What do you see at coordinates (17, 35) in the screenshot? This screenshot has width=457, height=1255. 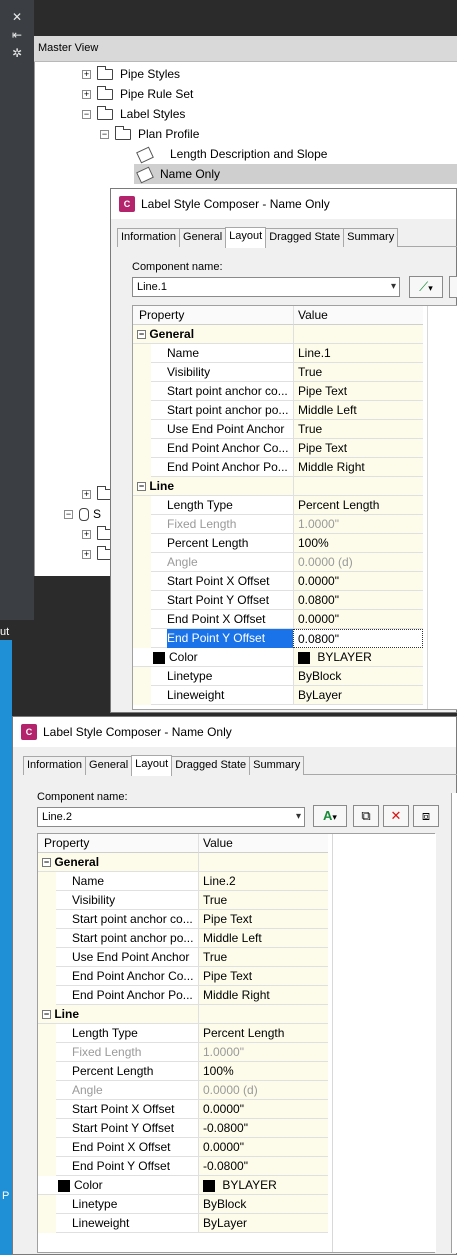 I see `pin-icon: ⇤` at bounding box center [17, 35].